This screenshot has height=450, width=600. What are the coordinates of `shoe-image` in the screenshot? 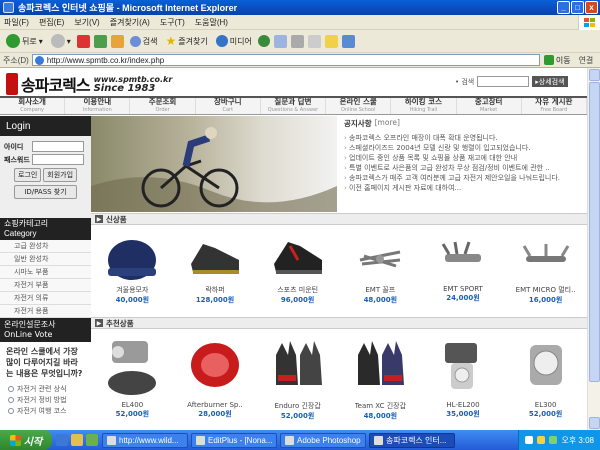 It's located at (298, 256).